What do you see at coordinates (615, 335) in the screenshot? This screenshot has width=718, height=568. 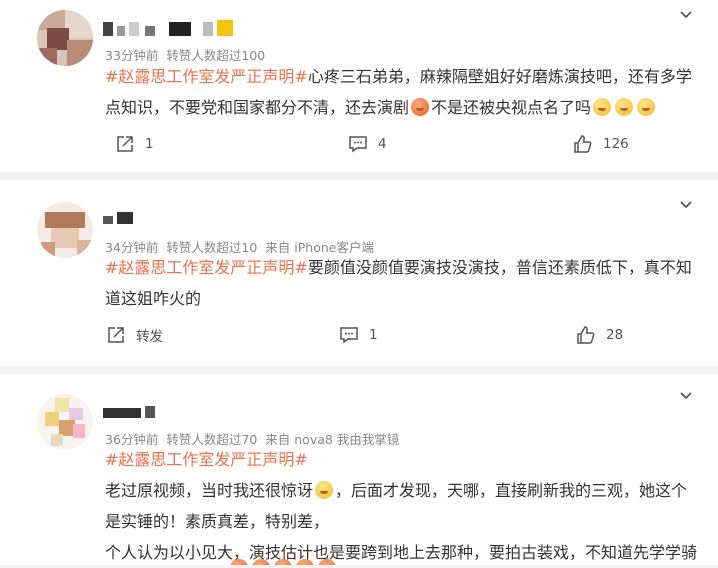 I see `like-count: 28` at bounding box center [615, 335].